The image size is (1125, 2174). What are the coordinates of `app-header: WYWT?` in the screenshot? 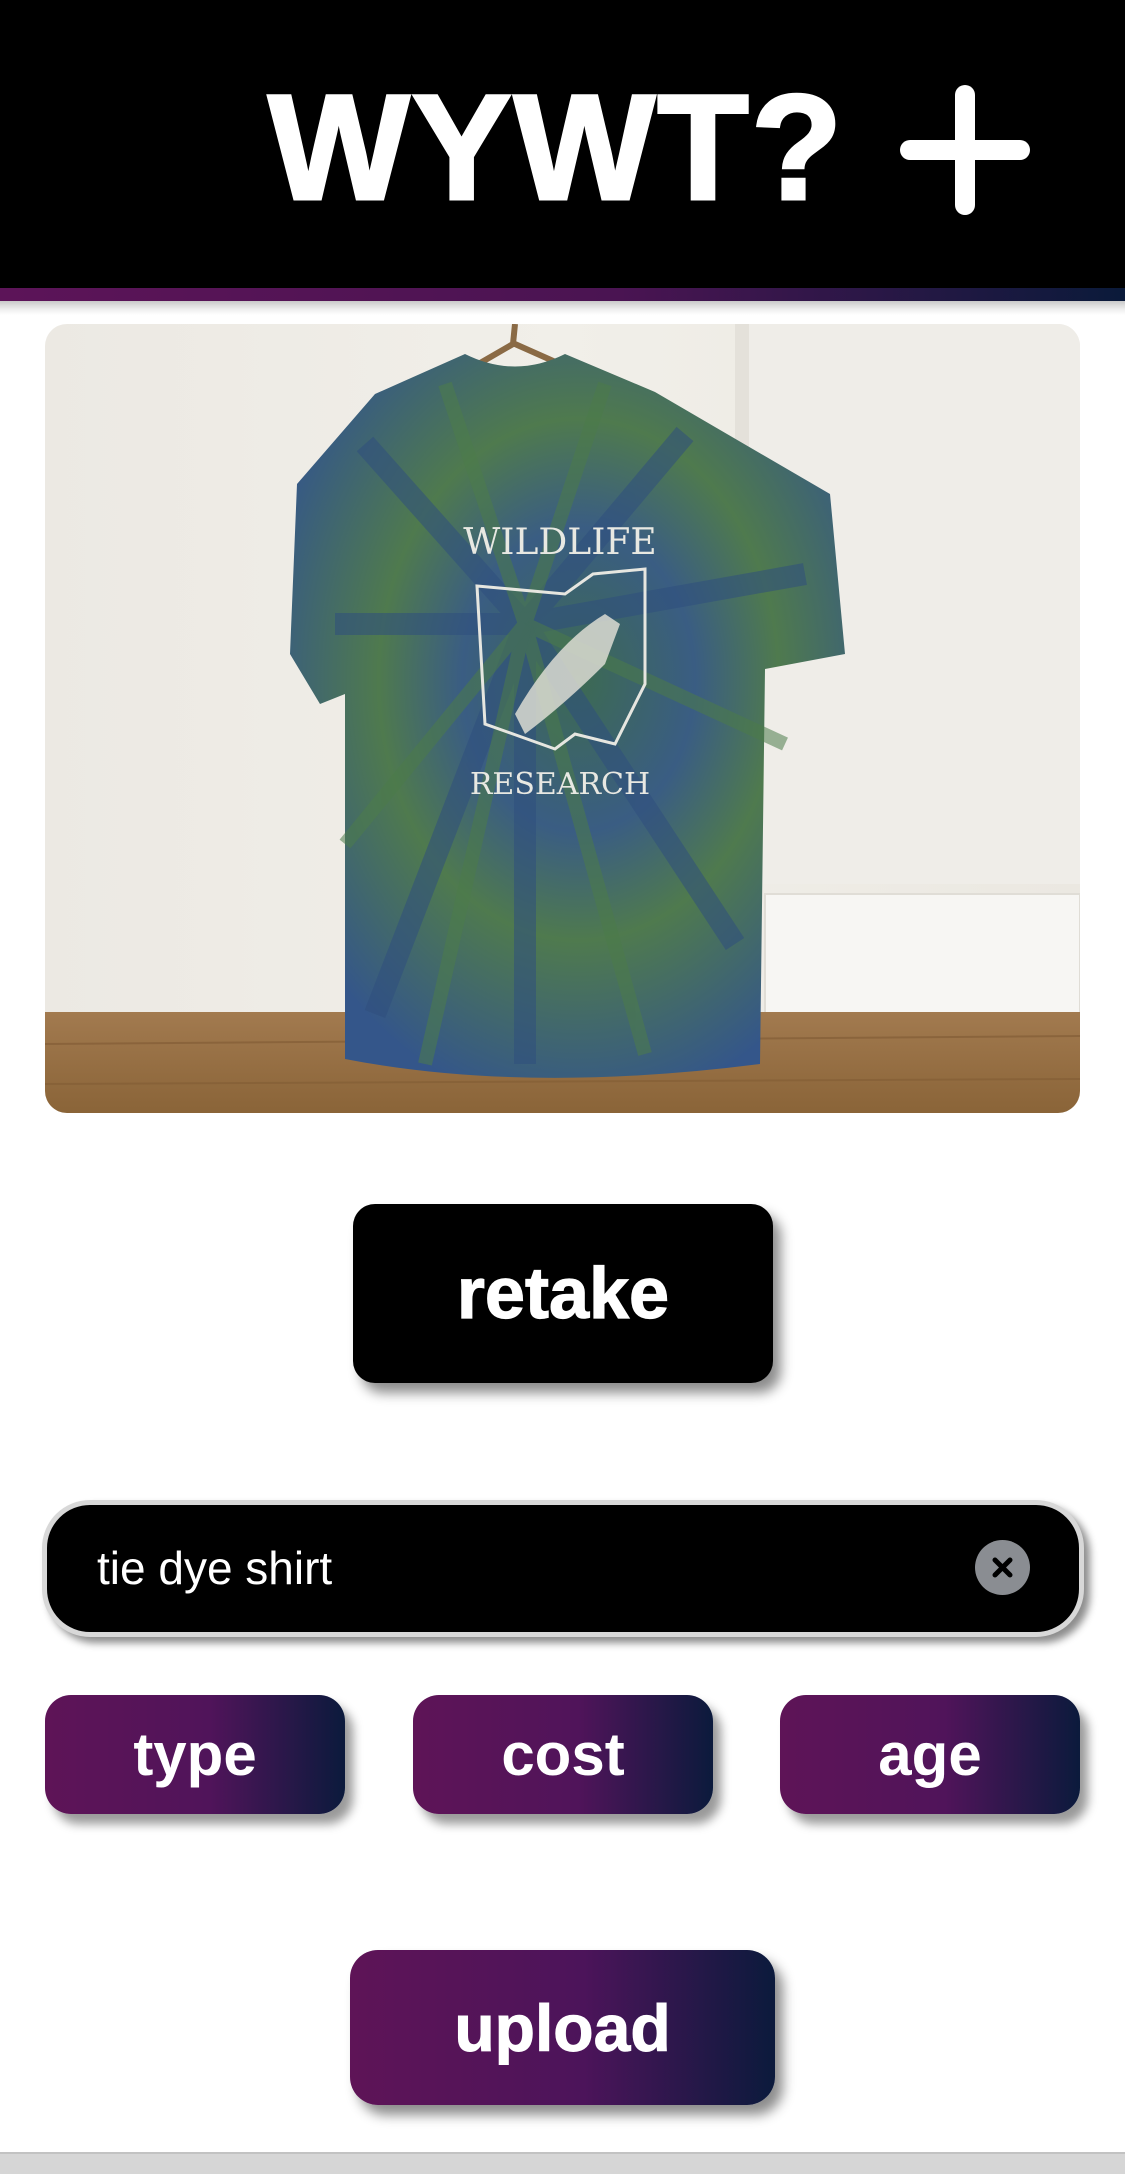 It's located at (562, 144).